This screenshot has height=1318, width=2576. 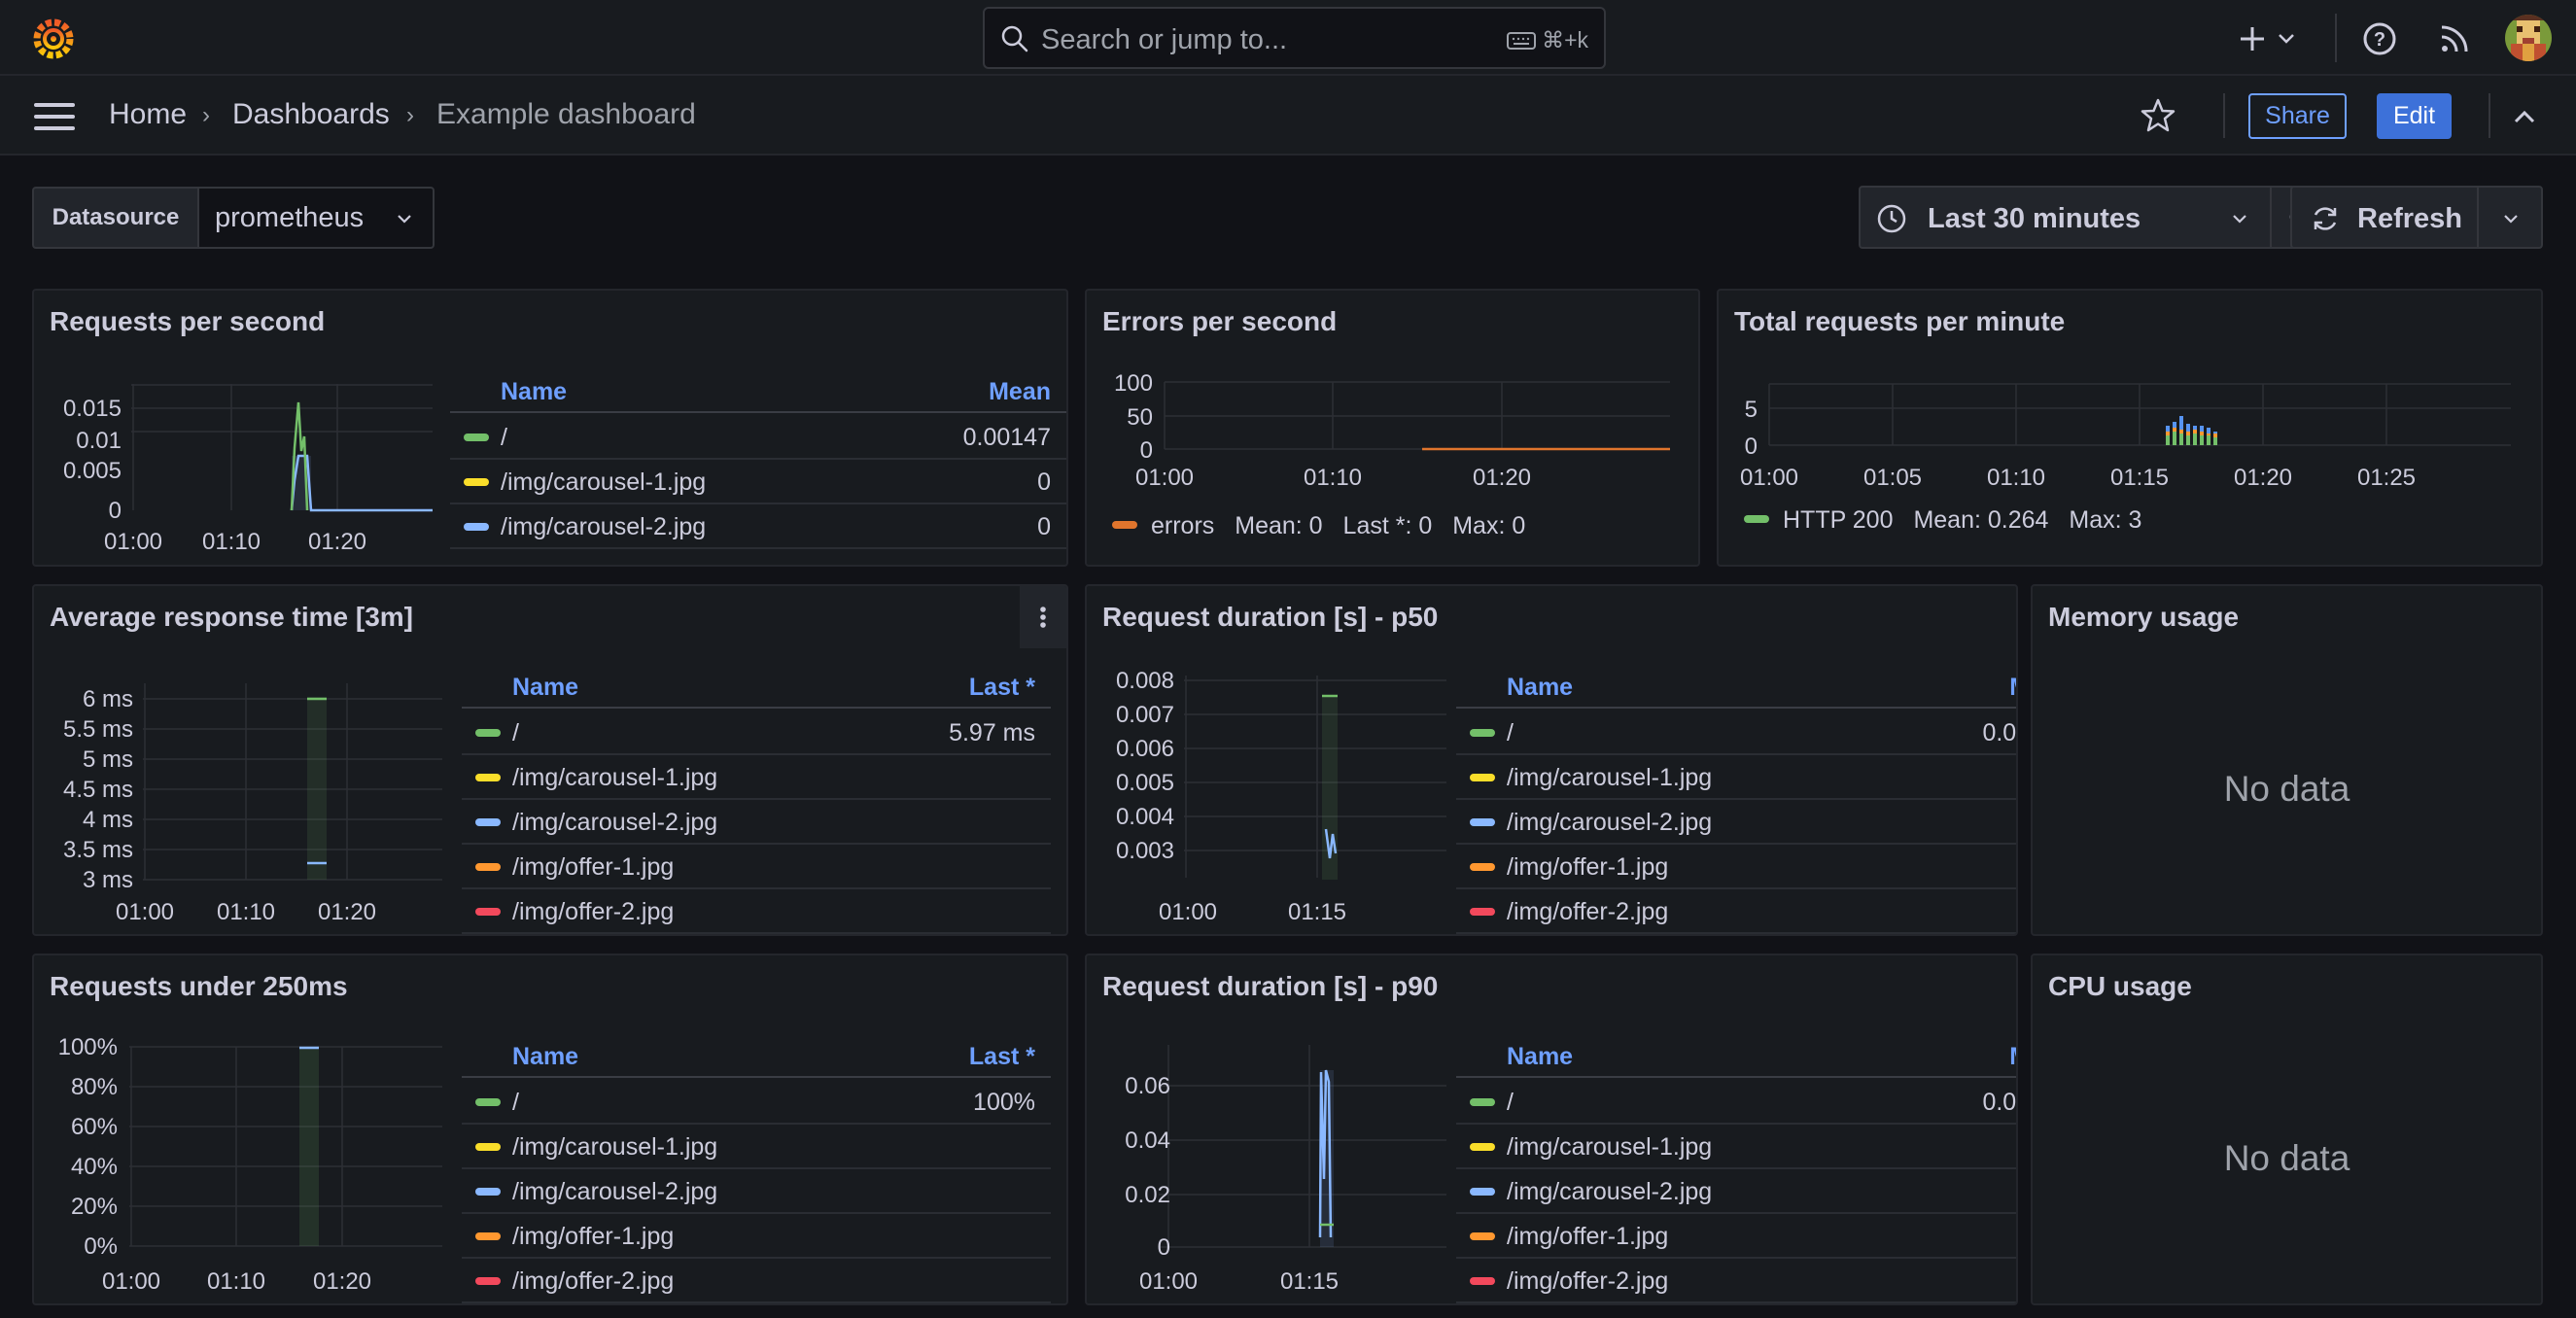 I want to click on y-axis-tick-label: 0.004, so click(x=1145, y=817).